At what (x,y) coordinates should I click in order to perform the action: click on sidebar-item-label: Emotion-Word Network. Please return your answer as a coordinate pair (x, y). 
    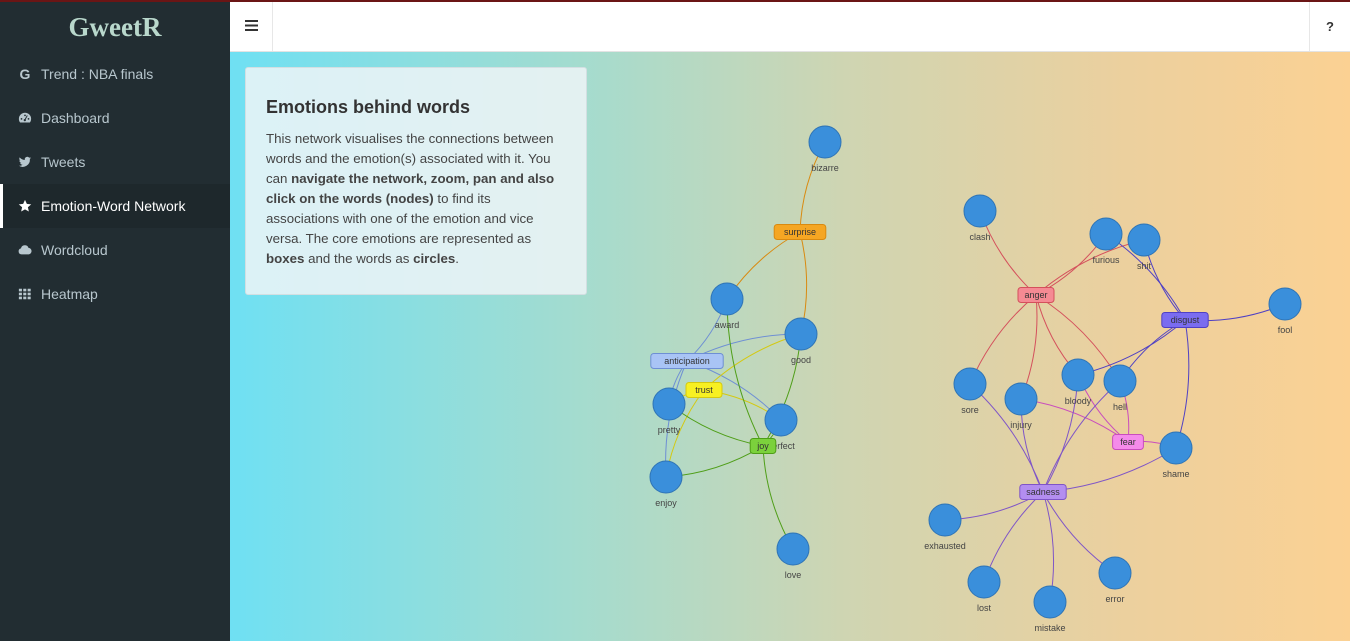
    Looking at the image, I should click on (113, 206).